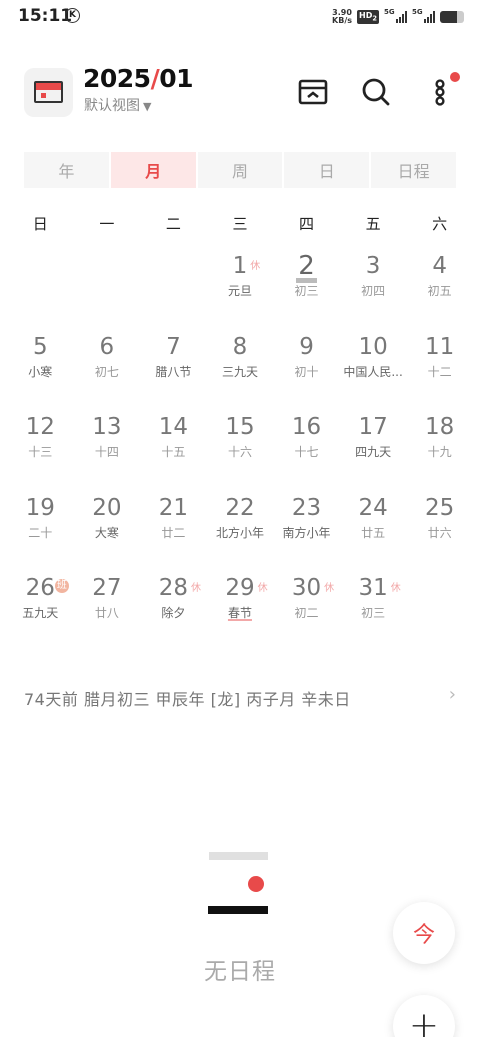 The width and height of the screenshot is (480, 1037). What do you see at coordinates (40, 288) in the screenshot?
I see `empty-cell` at bounding box center [40, 288].